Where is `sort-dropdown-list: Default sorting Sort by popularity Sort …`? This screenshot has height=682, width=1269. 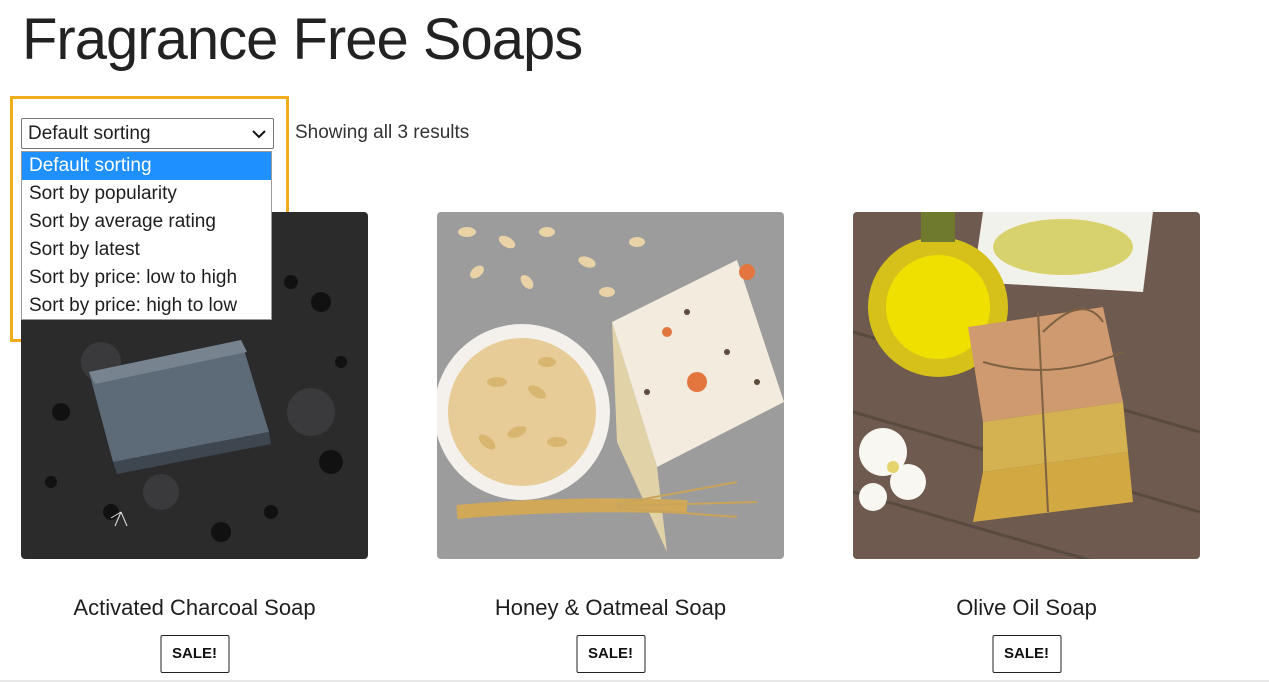 sort-dropdown-list: Default sorting Sort by popularity Sort … is located at coordinates (146, 235).